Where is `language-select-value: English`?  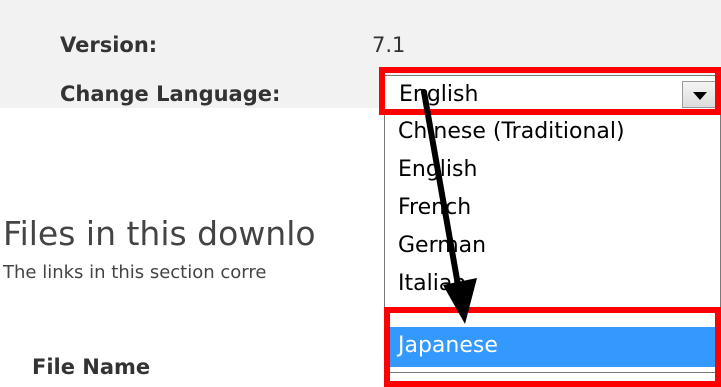
language-select-value: English is located at coordinates (439, 94).